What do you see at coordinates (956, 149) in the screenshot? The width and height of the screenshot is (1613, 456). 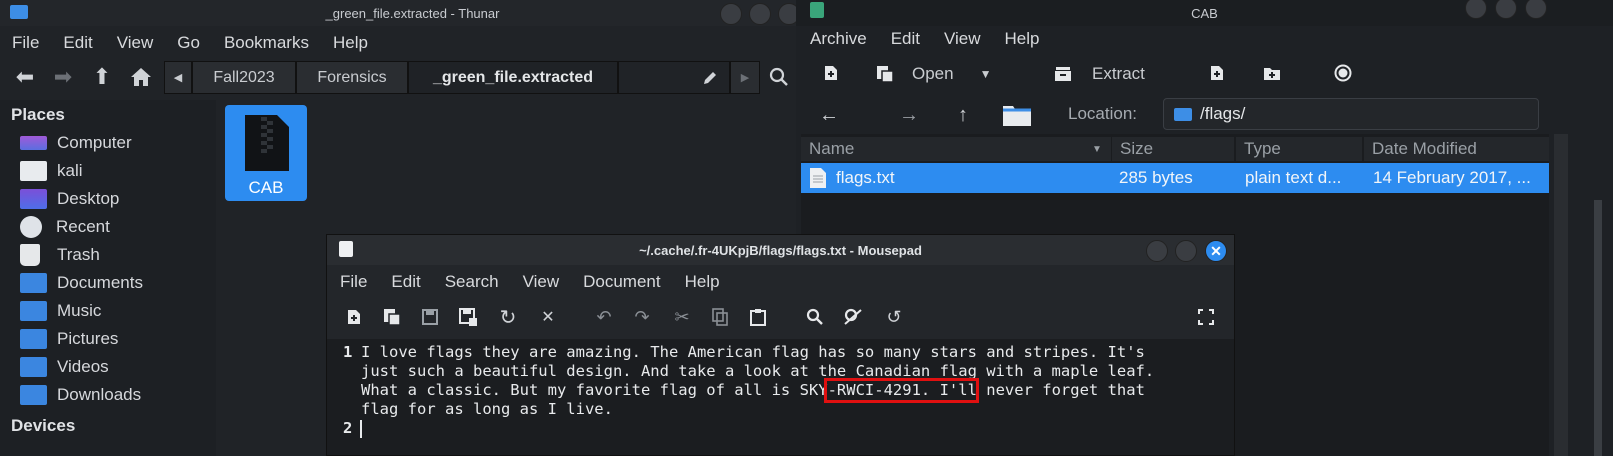 I see `column-header-name: Name ▼` at bounding box center [956, 149].